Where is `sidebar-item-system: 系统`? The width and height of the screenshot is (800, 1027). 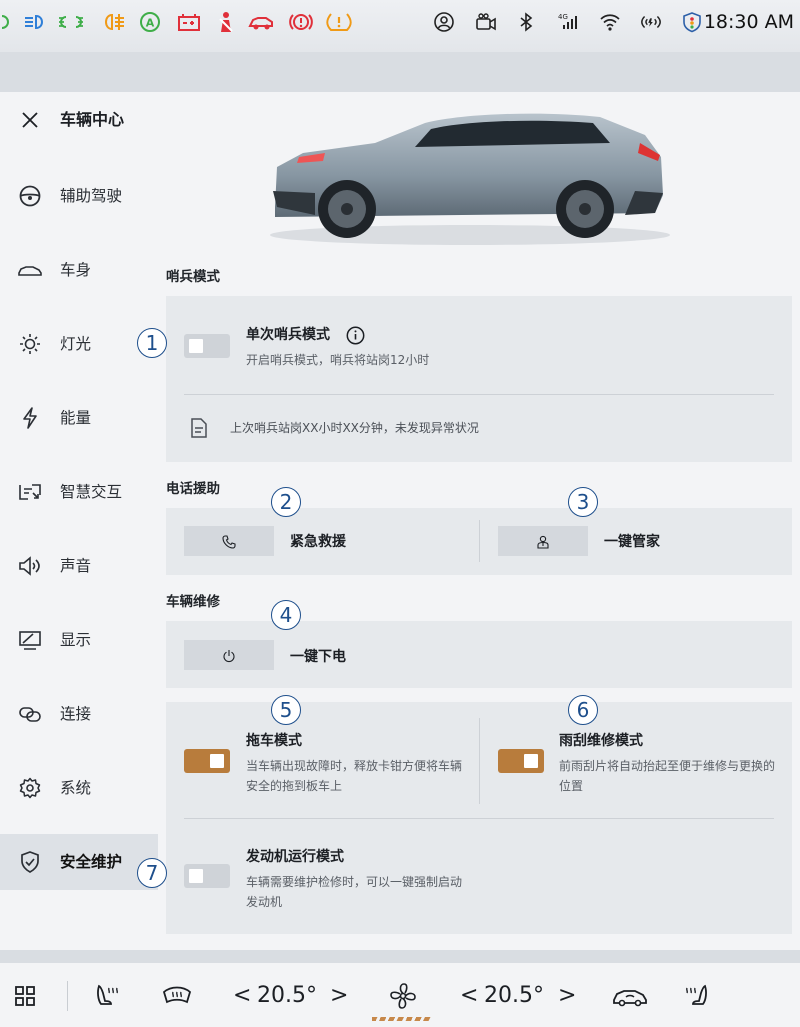 sidebar-item-system: 系统 is located at coordinates (79, 788).